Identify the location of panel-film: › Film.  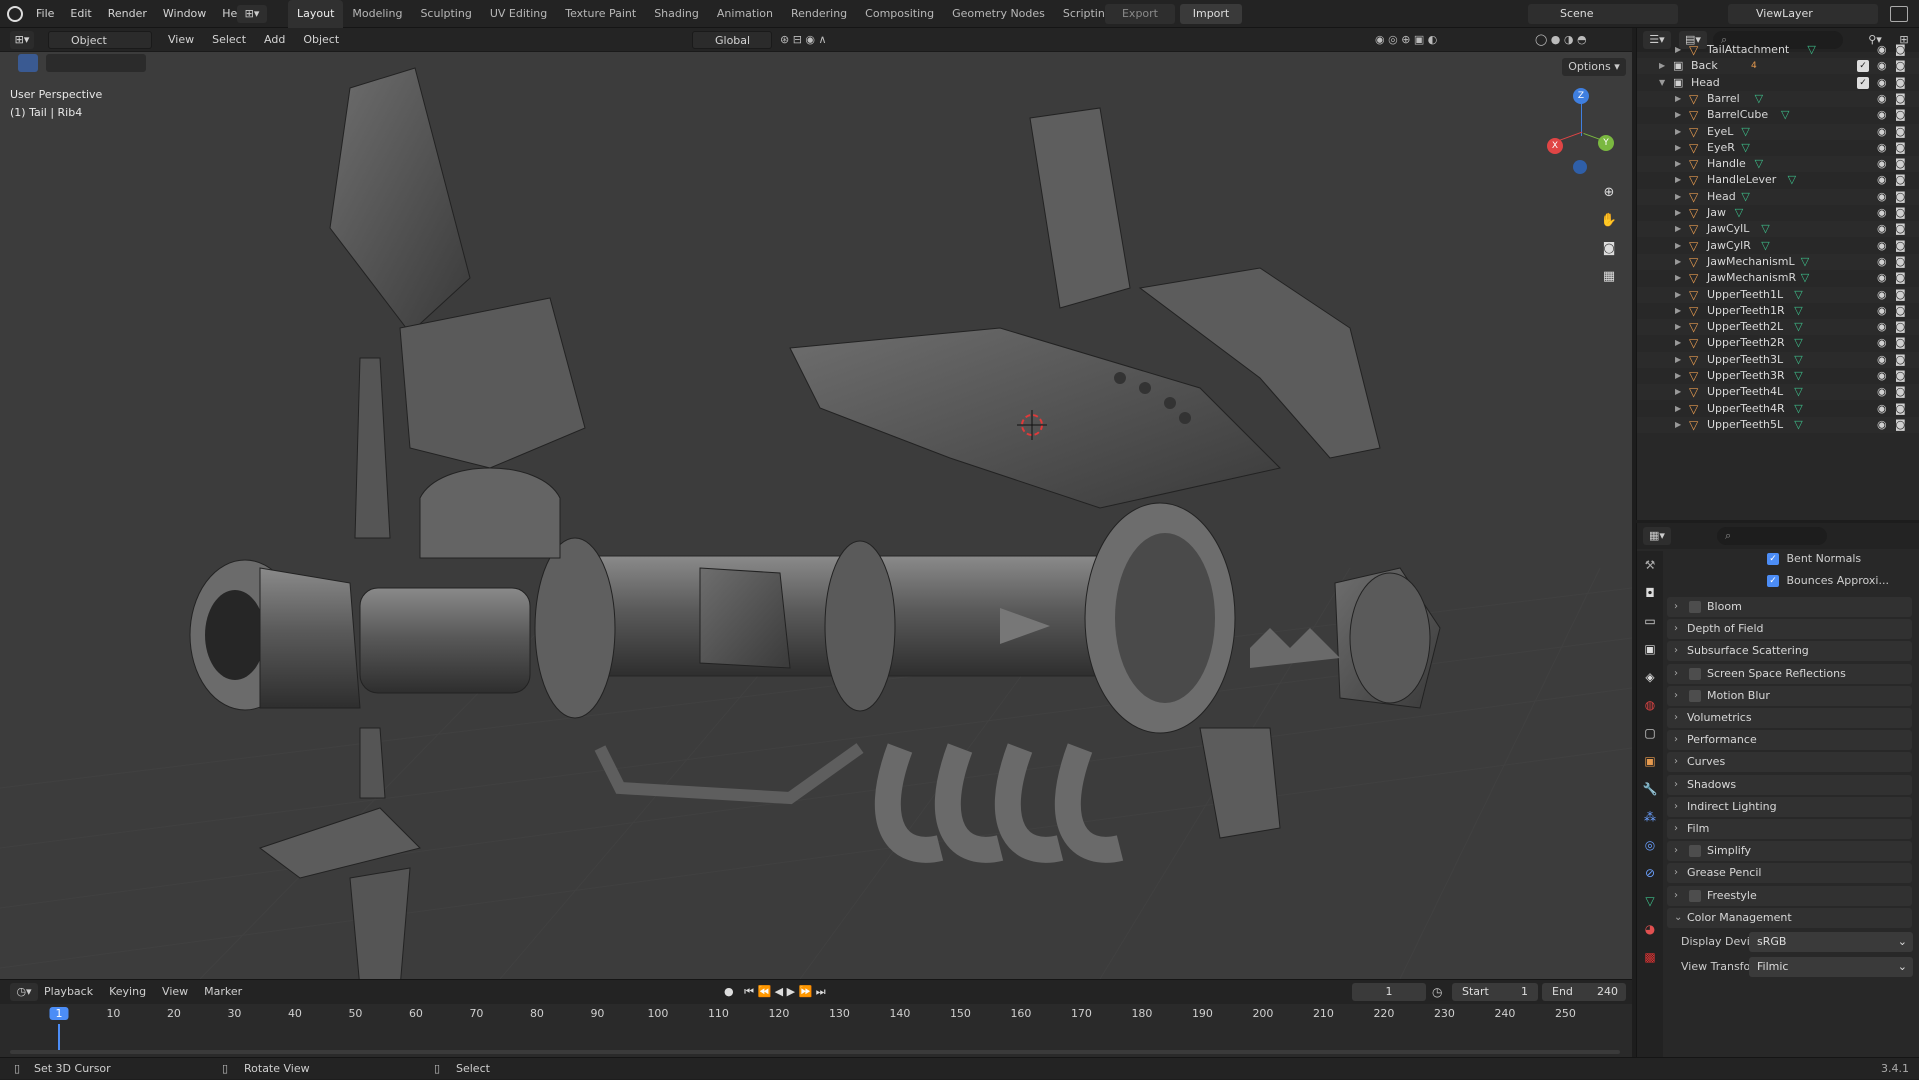
(1789, 829).